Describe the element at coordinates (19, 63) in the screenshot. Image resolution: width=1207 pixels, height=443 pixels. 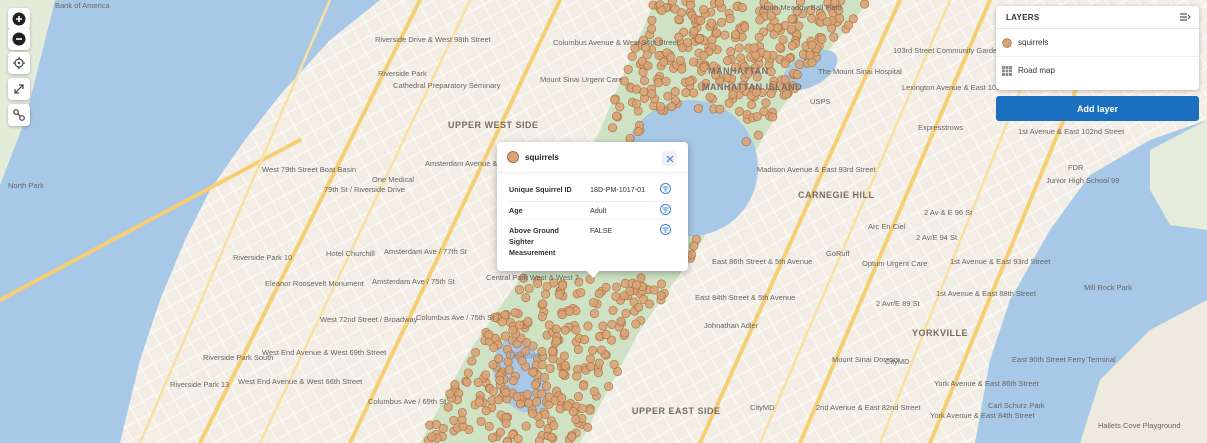
I see `locate-button` at that location.